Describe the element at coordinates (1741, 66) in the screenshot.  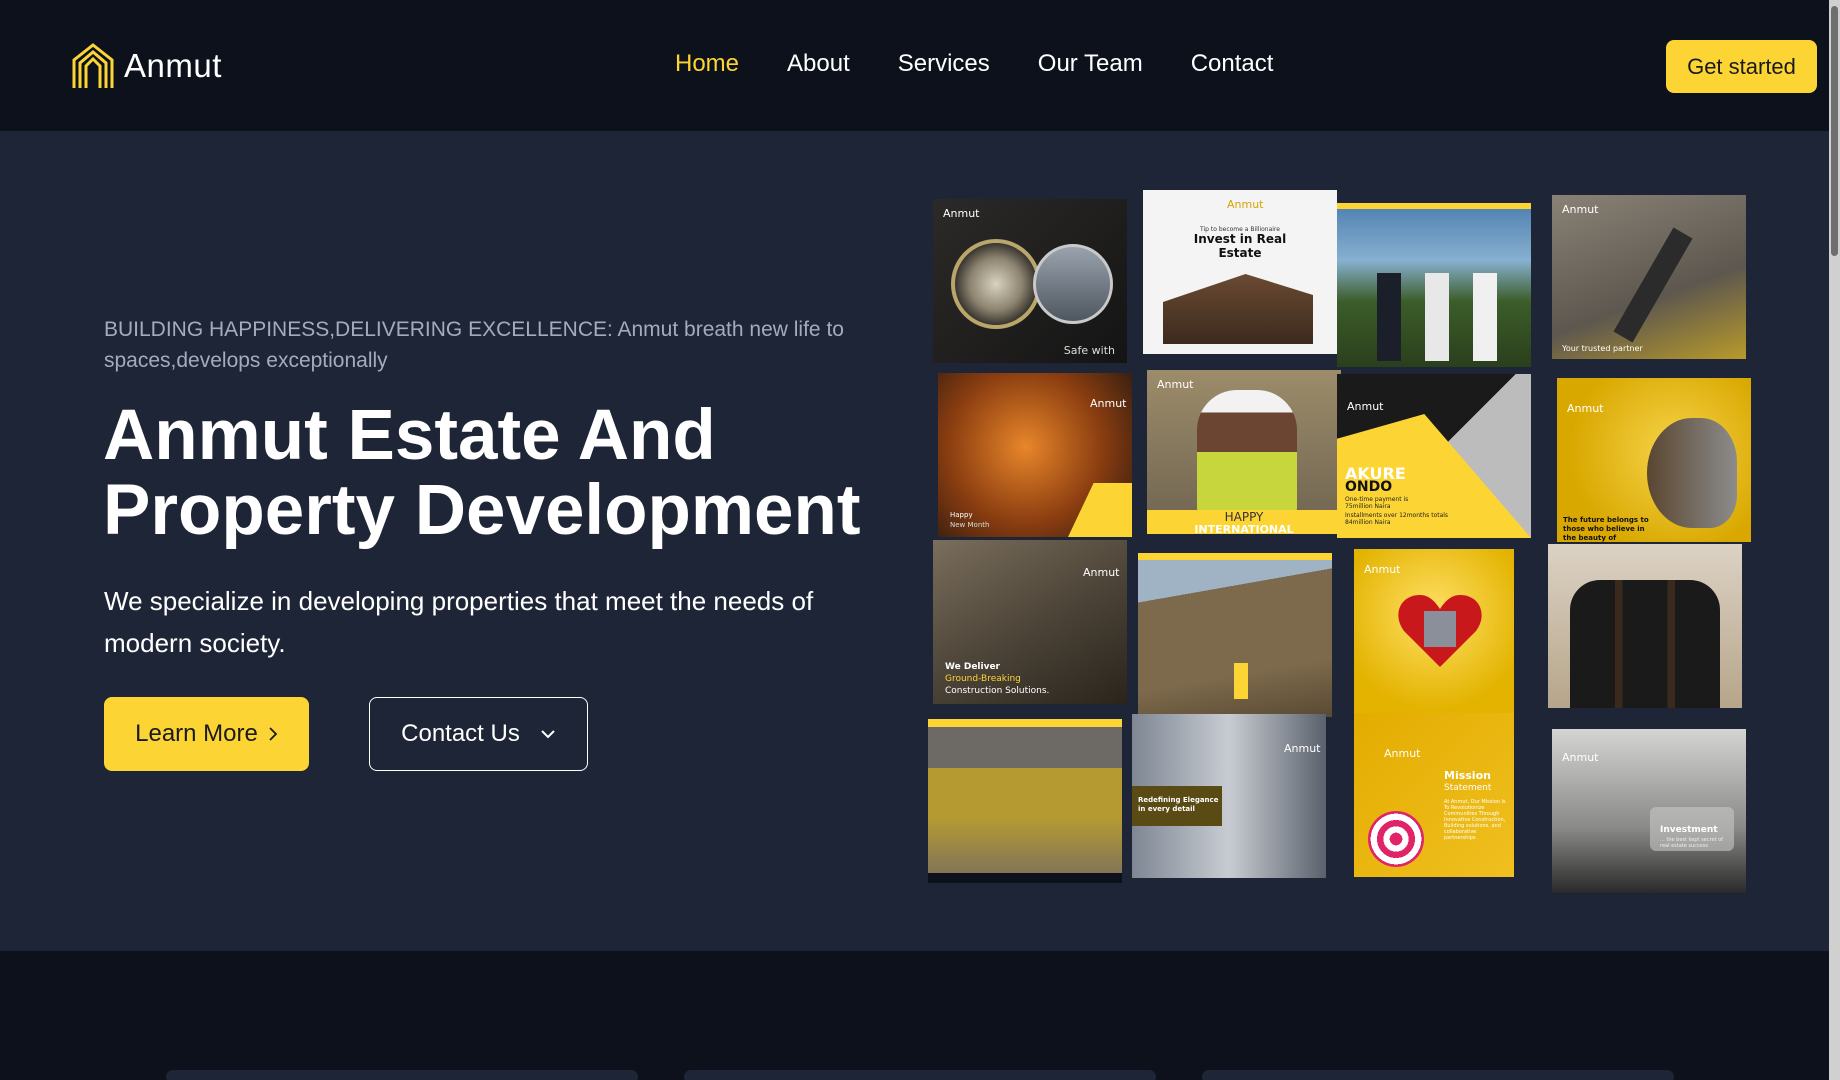
I see `get-started-button: Get started` at that location.